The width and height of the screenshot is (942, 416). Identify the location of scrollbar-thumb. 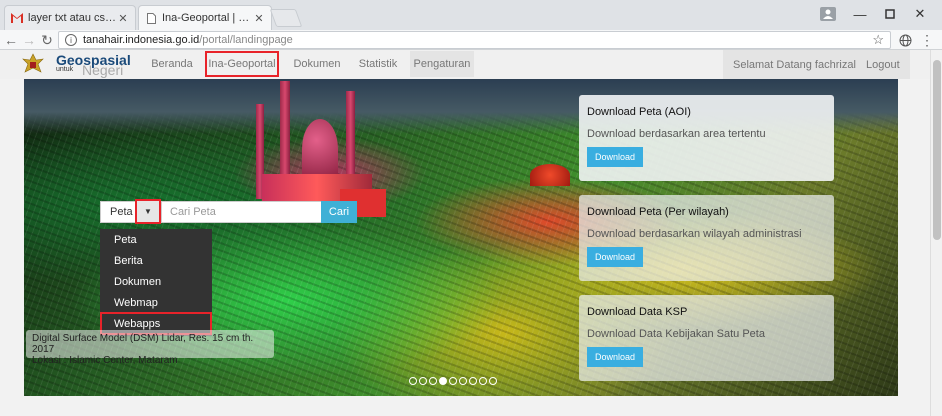
(937, 150).